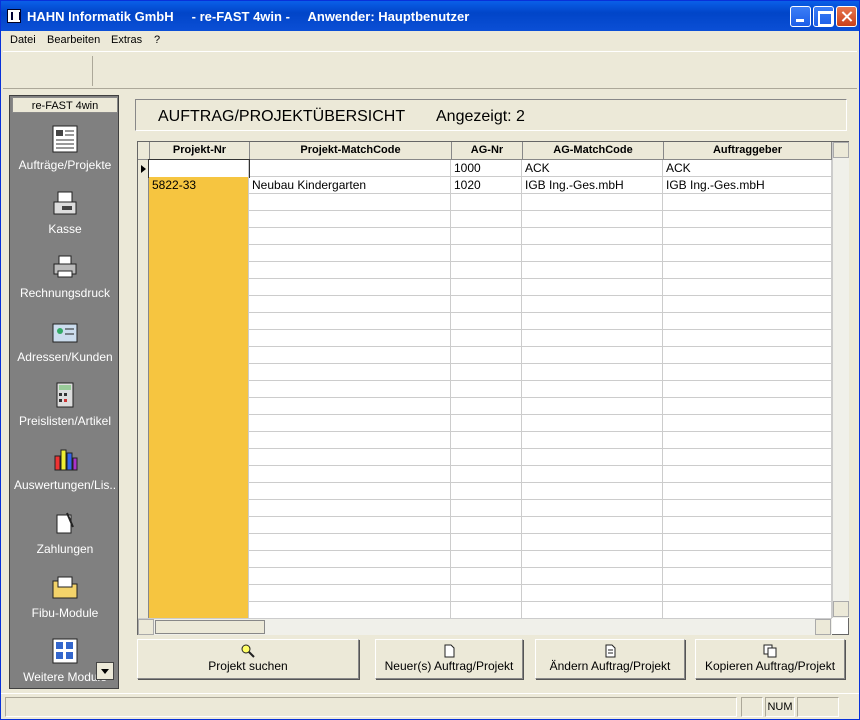 The width and height of the screenshot is (860, 720). What do you see at coordinates (157, 40) in the screenshot?
I see `menu-help: ?` at bounding box center [157, 40].